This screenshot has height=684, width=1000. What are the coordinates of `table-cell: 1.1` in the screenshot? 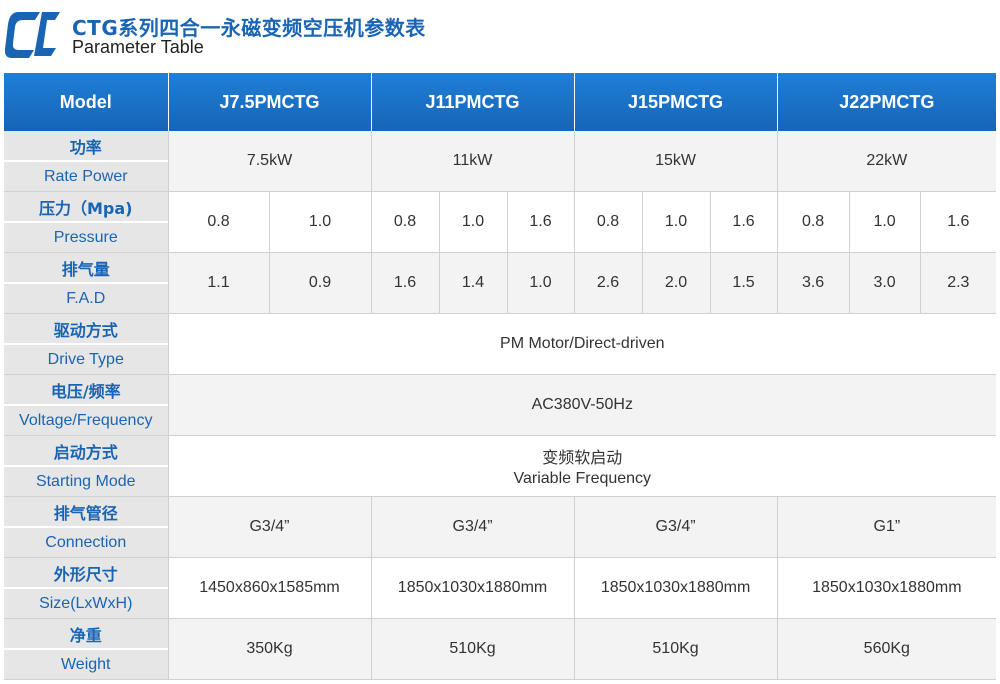 It's located at (218, 283).